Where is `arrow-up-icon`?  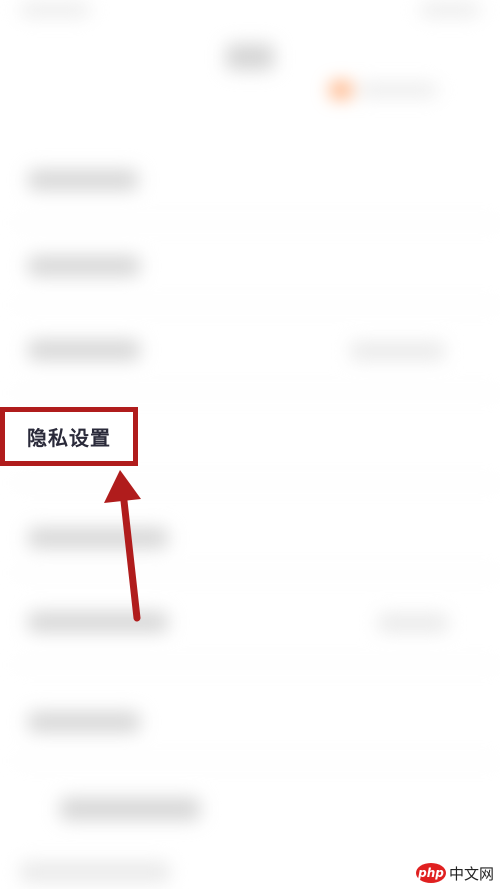 arrow-up-icon is located at coordinates (122, 546).